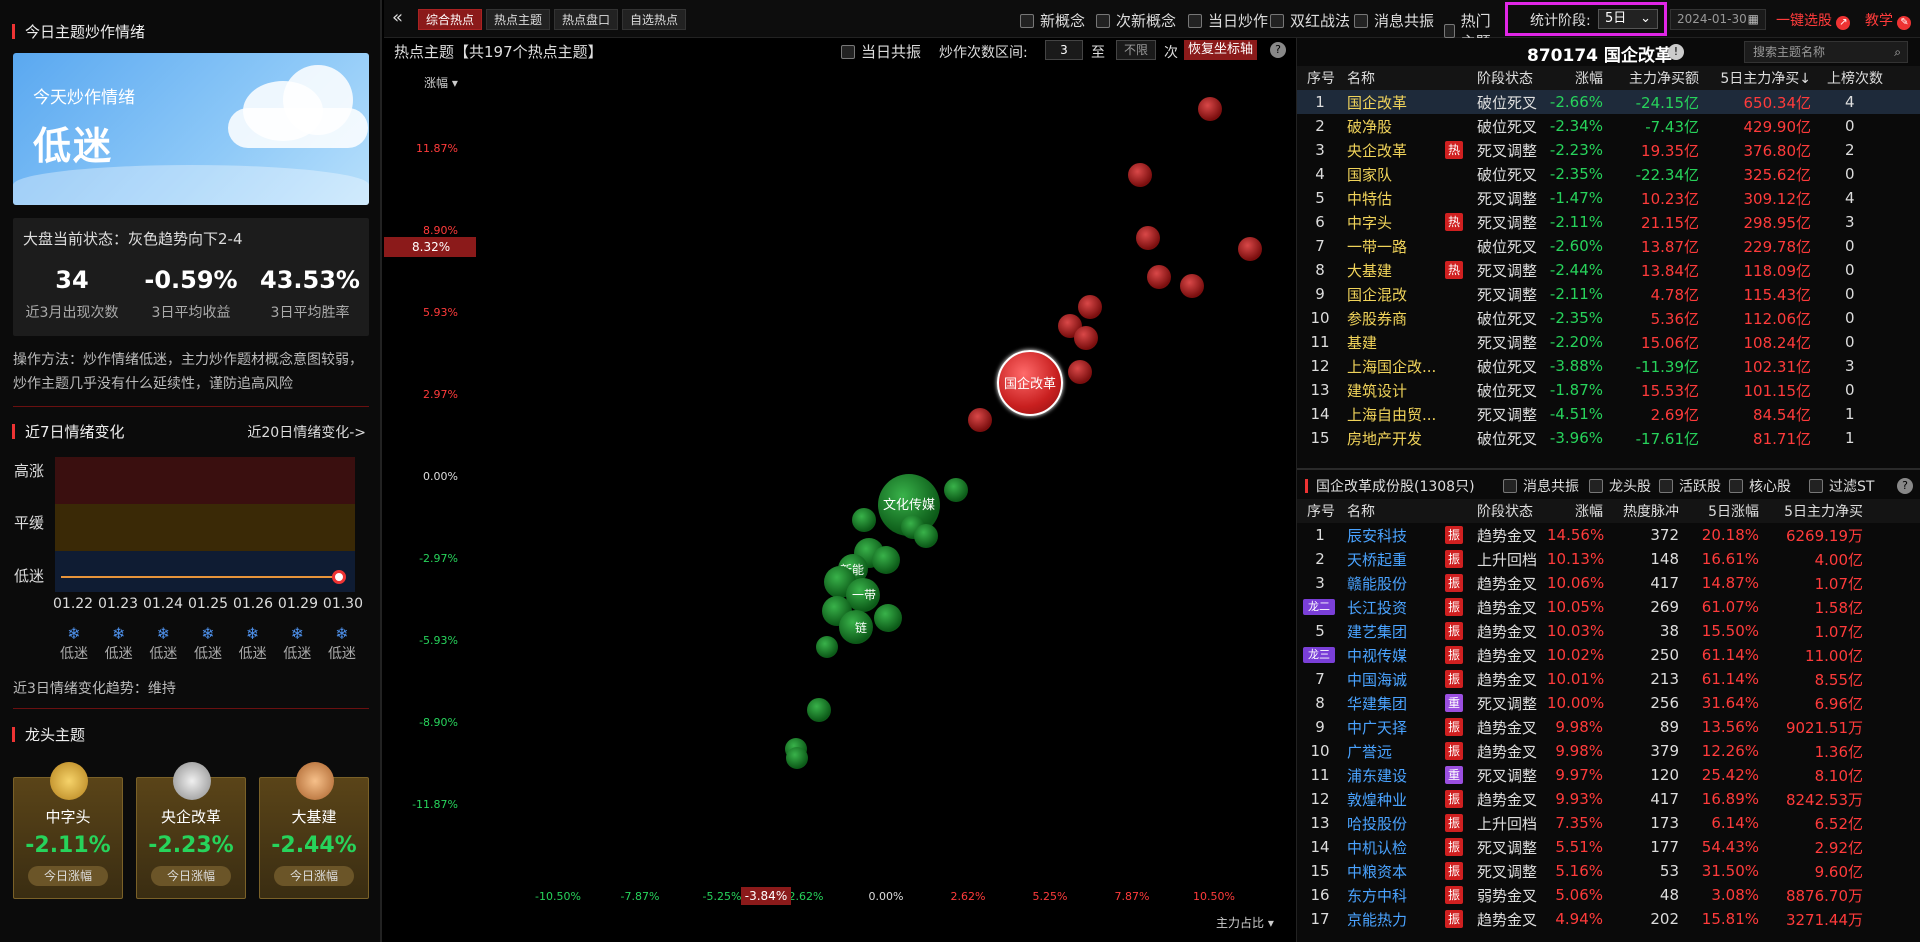 This screenshot has width=1920, height=942. What do you see at coordinates (1608, 174) in the screenshot?
I see `table-row: 4 国家队 破位死叉 -2.35% -22.34亿 325.62亿 0` at bounding box center [1608, 174].